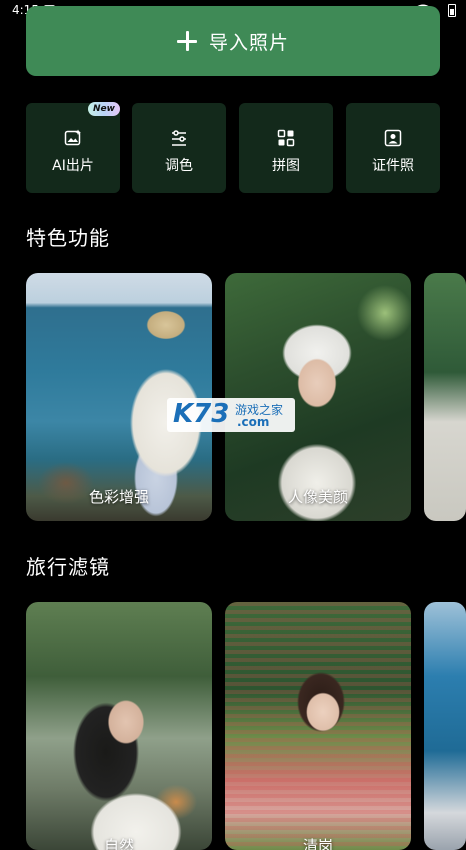  Describe the element at coordinates (286, 138) in the screenshot. I see `grid-icon` at that location.